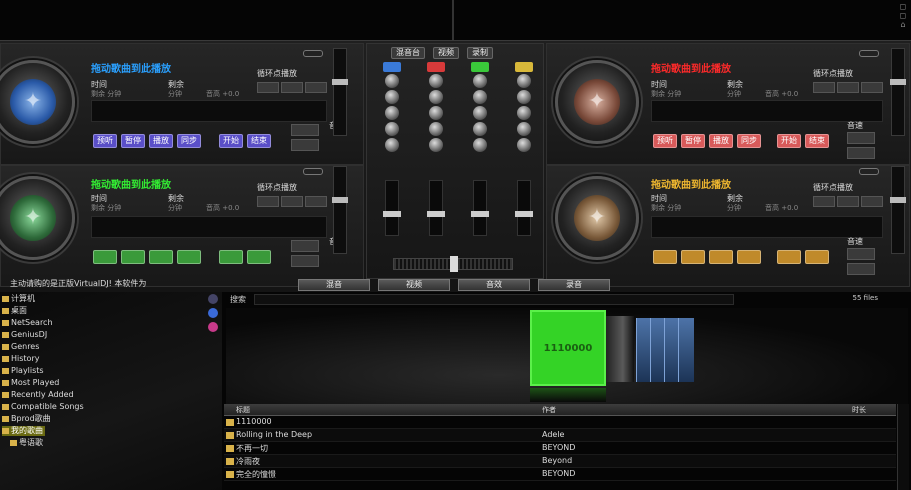 Image resolution: width=911 pixels, height=490 pixels. Describe the element at coordinates (213, 299) in the screenshot. I see `add-folder-icon` at that location.